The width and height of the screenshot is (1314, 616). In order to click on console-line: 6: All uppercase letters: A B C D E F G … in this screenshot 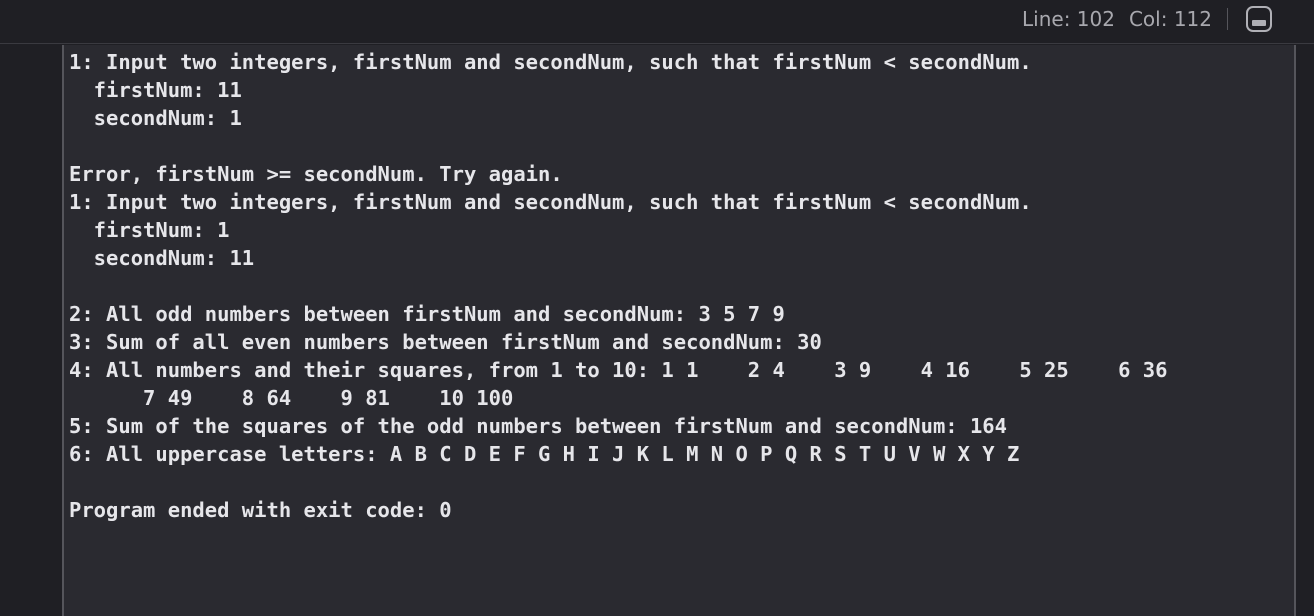, I will do `click(544, 454)`.